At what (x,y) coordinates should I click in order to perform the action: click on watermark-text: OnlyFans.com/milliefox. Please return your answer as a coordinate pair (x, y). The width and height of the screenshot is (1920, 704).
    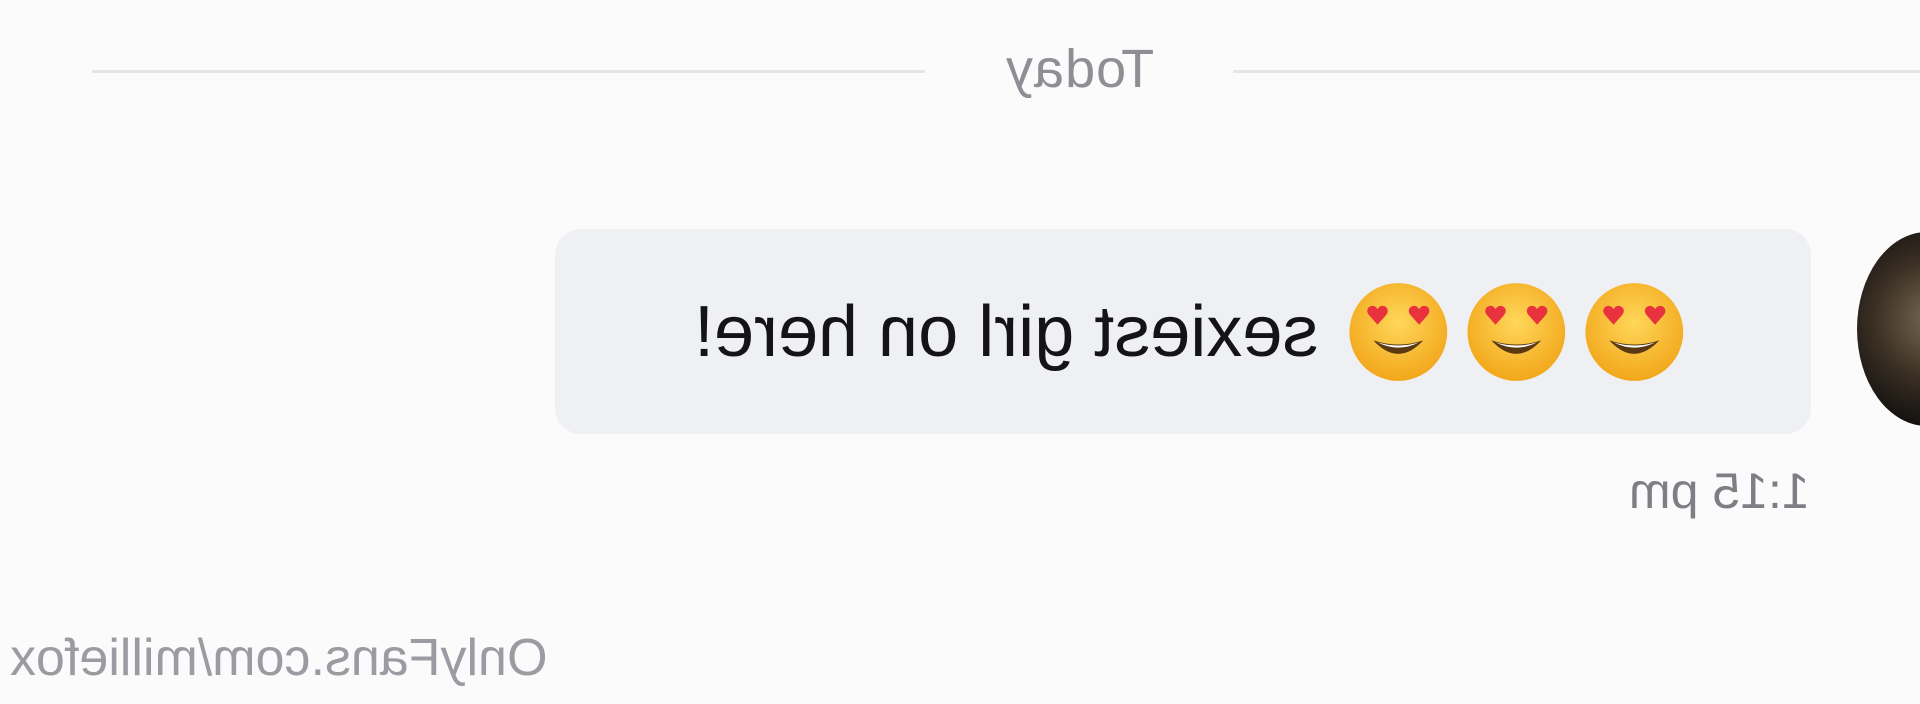
    Looking at the image, I should click on (279, 658).